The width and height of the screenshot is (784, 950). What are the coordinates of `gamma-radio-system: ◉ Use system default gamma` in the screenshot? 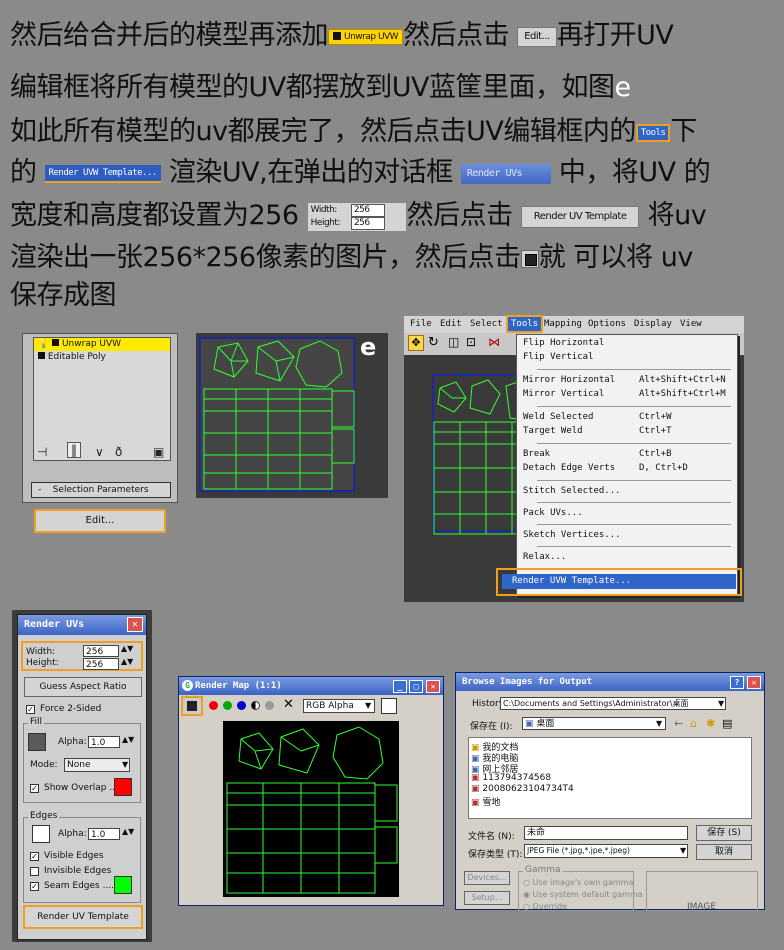 It's located at (583, 894).